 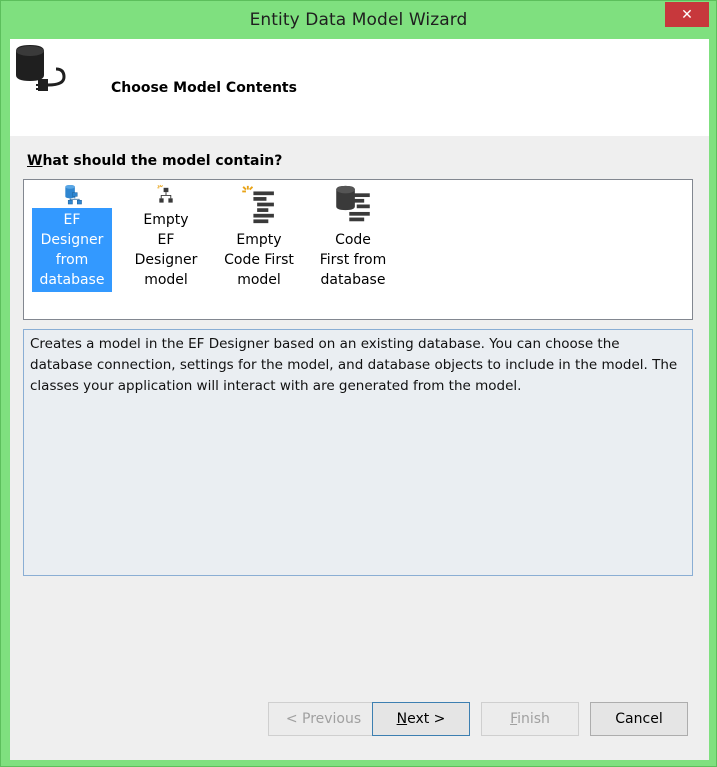 I want to click on window-title: Entity Data Model Wizard, so click(x=358, y=20).